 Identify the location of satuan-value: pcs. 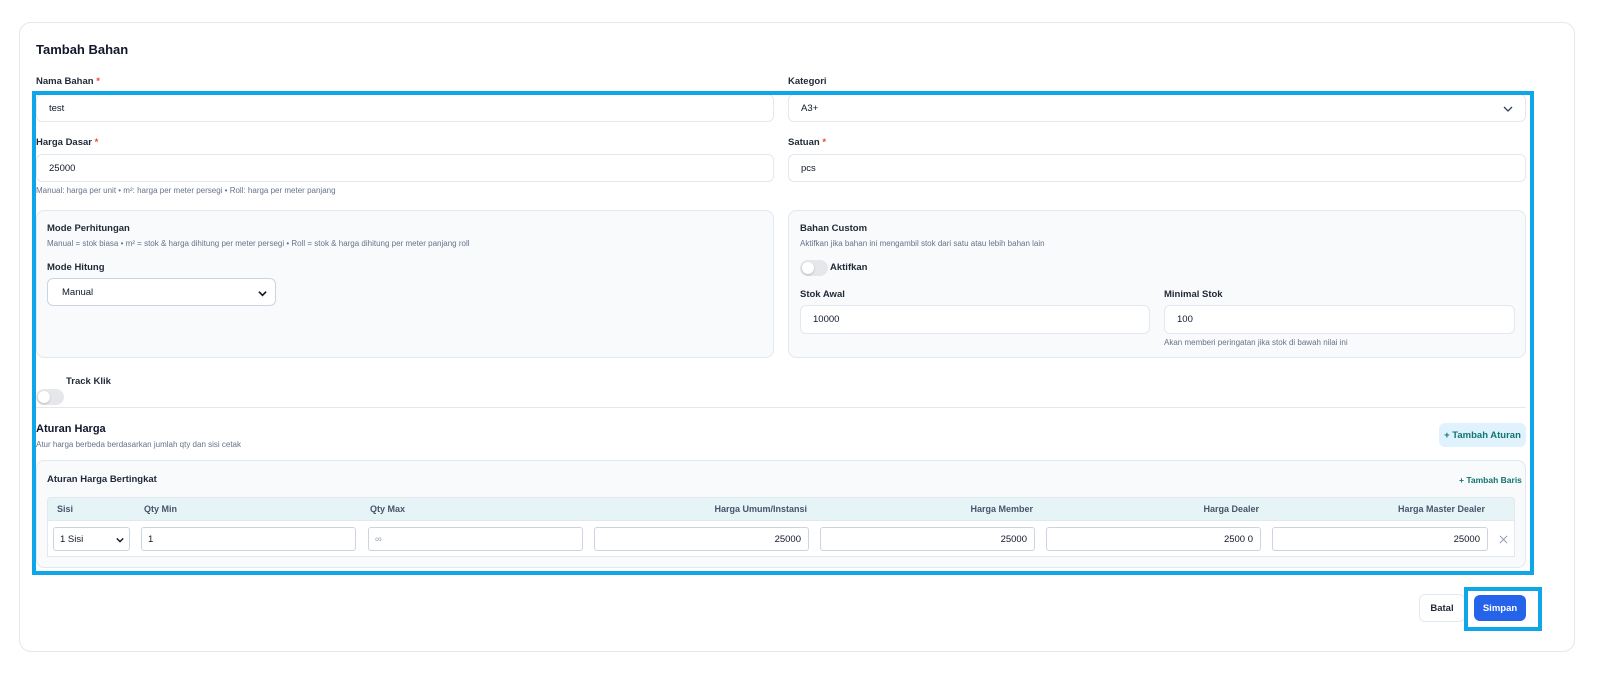
(808, 168).